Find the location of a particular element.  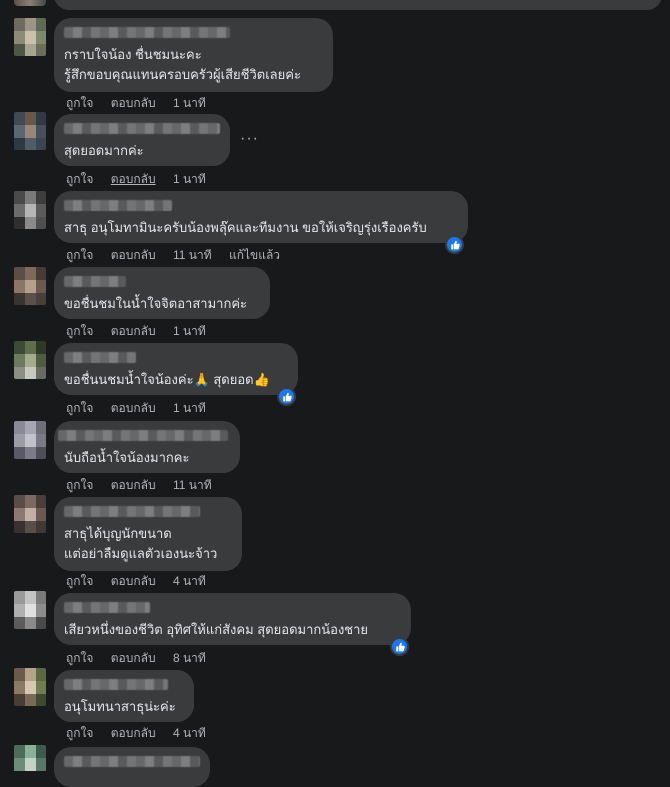

previous-comment is located at coordinates (335, 7).